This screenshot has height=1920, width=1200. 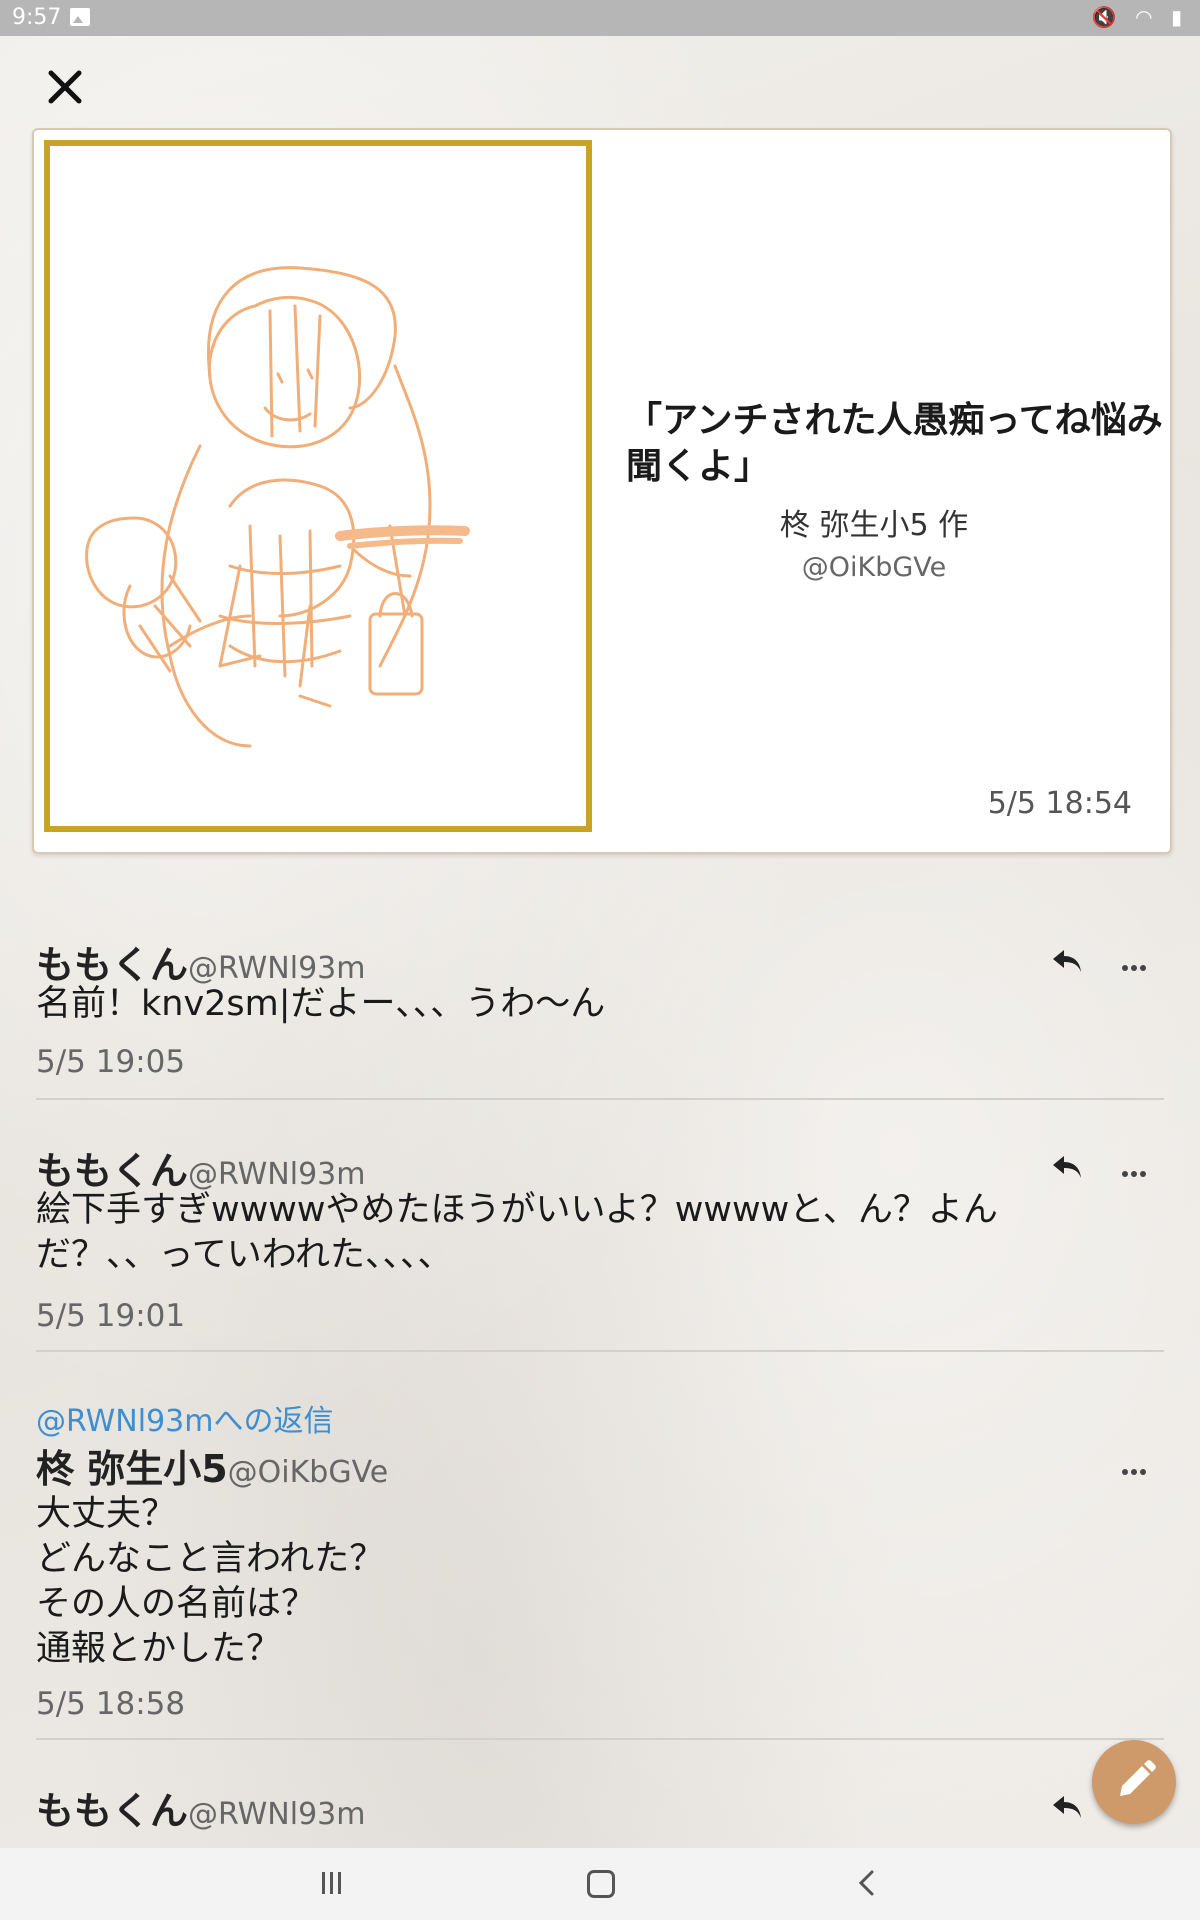 What do you see at coordinates (159, 1649) in the screenshot?
I see `comment-line: 通報とかした？` at bounding box center [159, 1649].